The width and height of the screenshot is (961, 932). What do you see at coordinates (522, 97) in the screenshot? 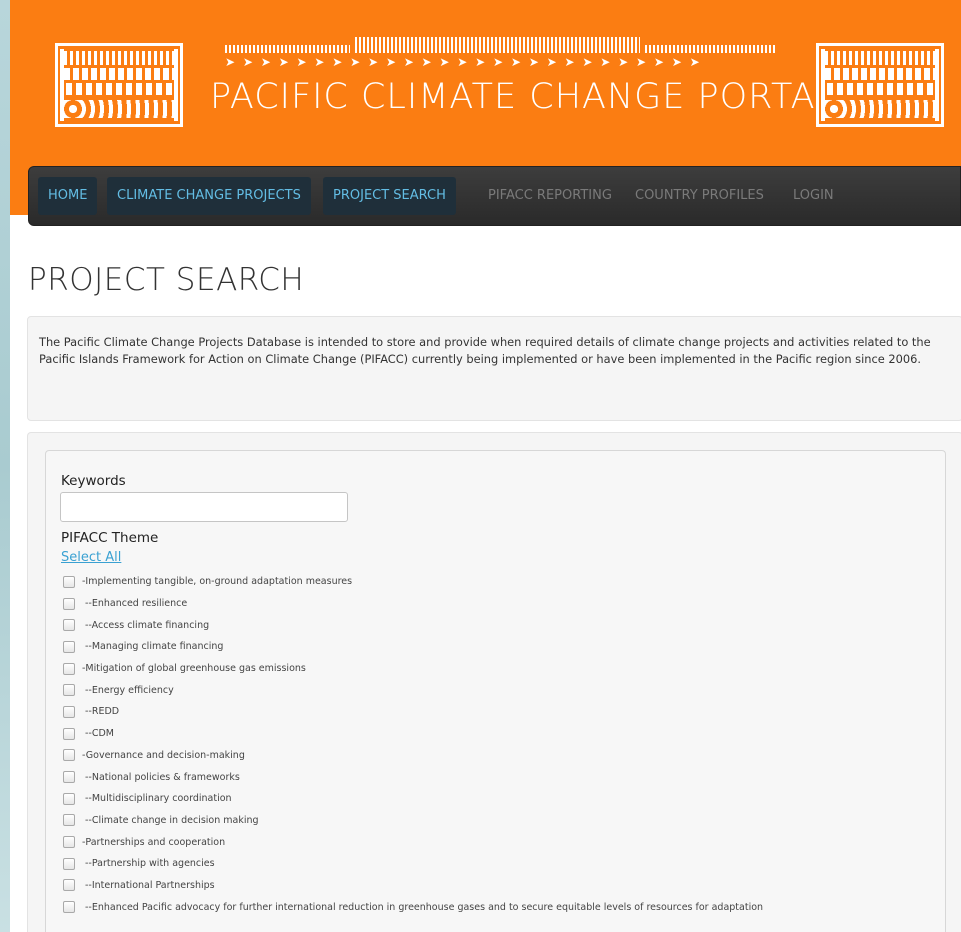
I see `site-title: PACIFIC CLIMATE CHANGE PORTAL` at bounding box center [522, 97].